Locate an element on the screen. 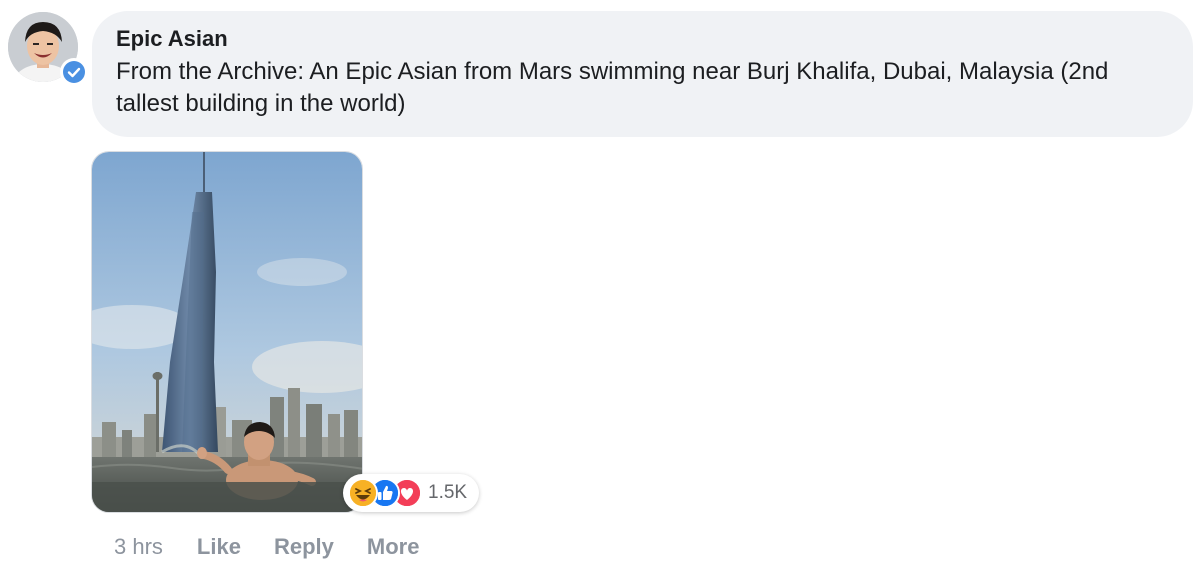 The image size is (1200, 586). haha-reaction-icon is located at coordinates (363, 493).